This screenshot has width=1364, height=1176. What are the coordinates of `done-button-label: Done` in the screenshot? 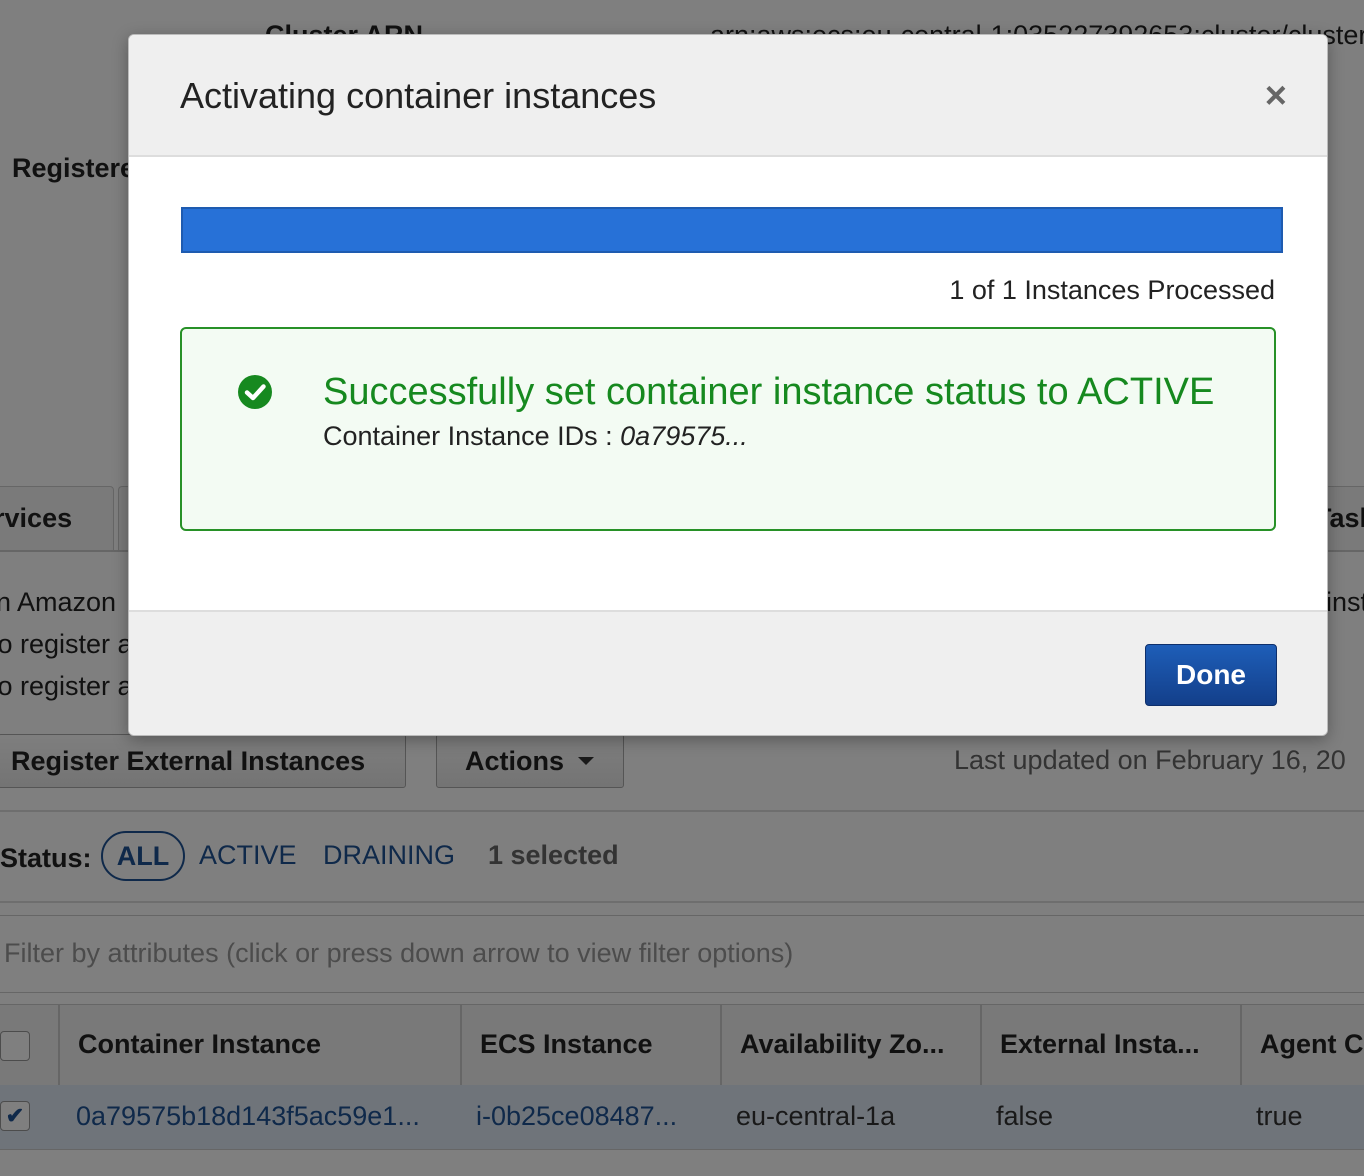 It's located at (1211, 674).